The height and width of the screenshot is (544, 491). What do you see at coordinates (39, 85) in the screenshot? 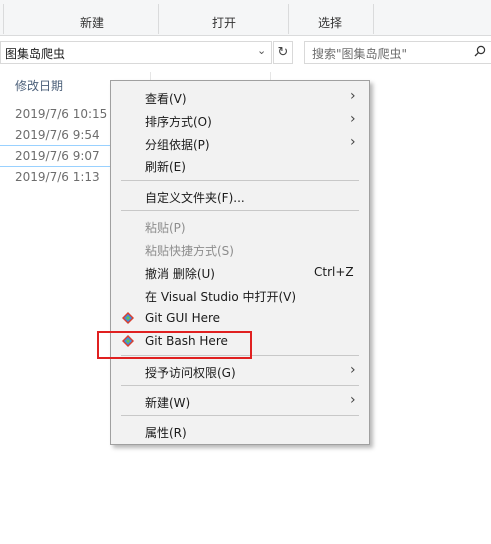
I see `column-header-modified-date: 修改日期` at bounding box center [39, 85].